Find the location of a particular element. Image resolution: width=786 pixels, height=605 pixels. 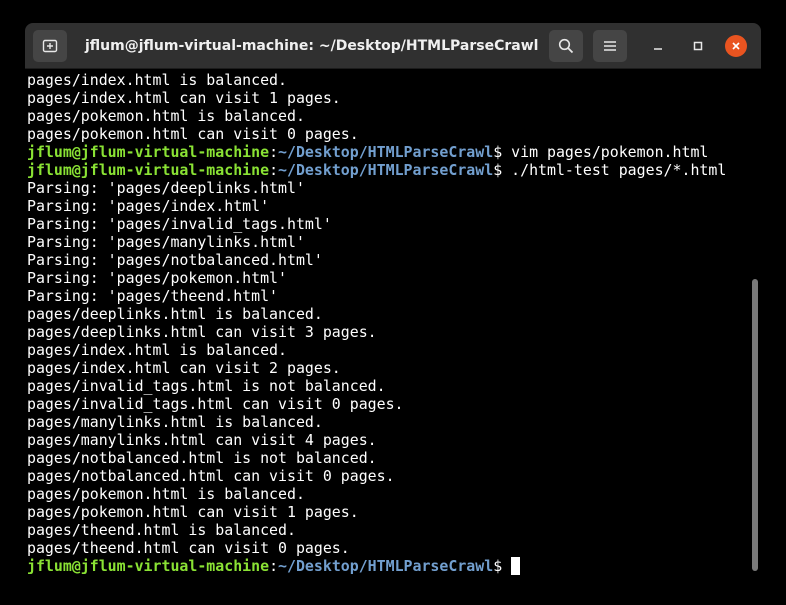

close-button is located at coordinates (736, 46).